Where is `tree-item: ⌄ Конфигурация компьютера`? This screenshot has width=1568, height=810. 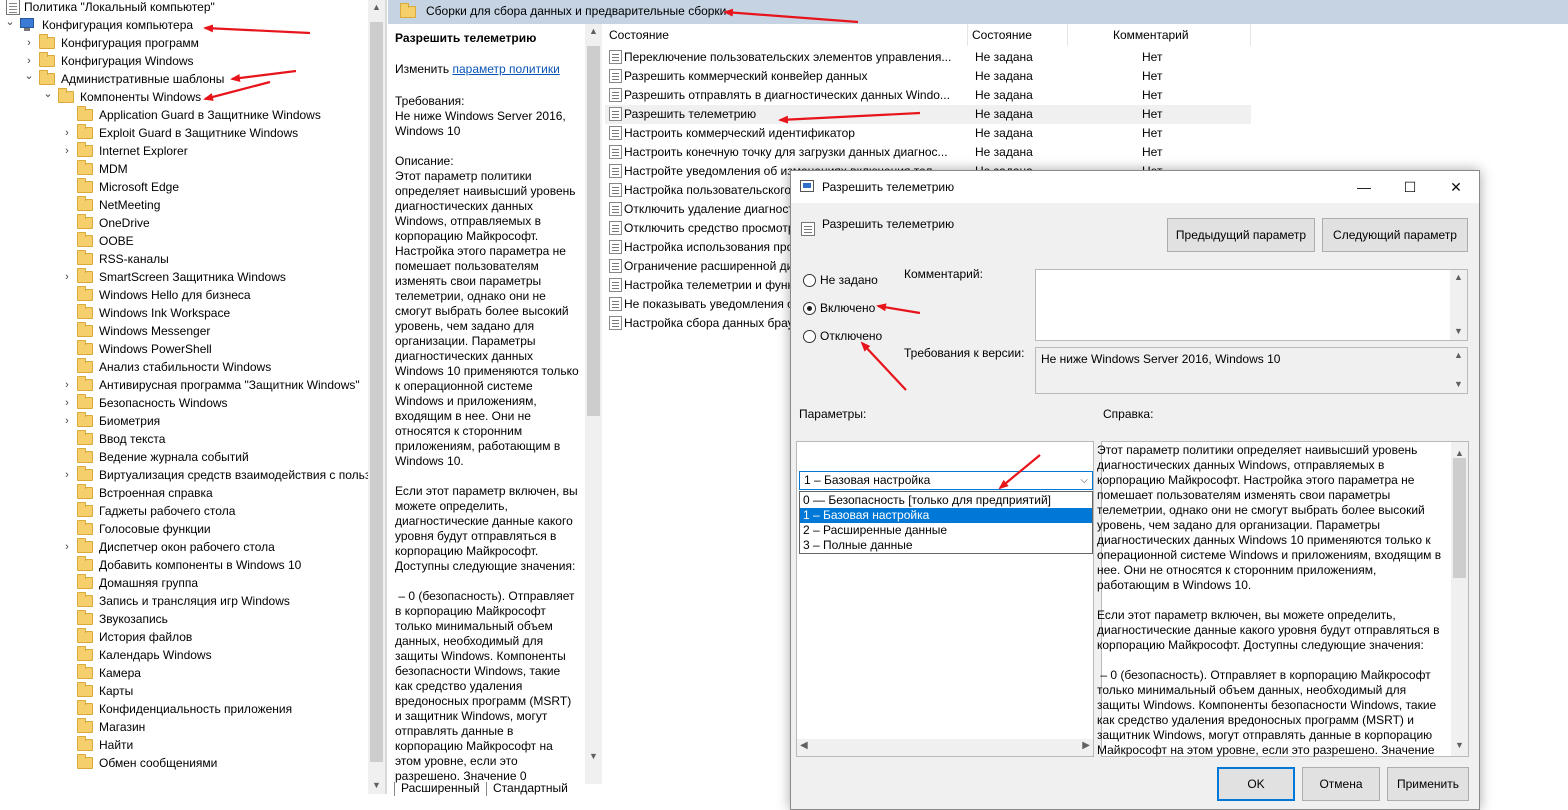 tree-item: ⌄ Конфигурация компьютера is located at coordinates (184, 25).